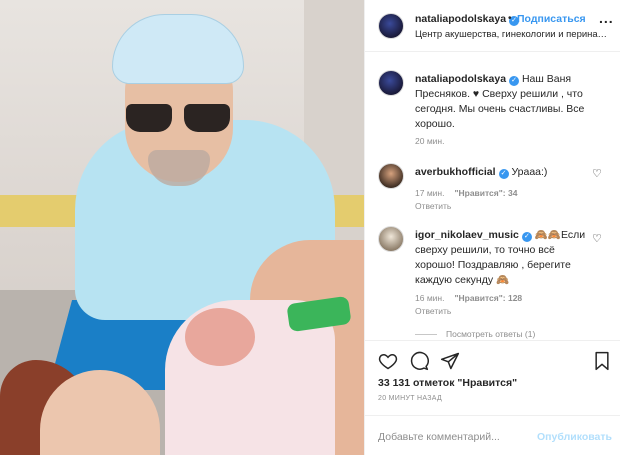 The height and width of the screenshot is (455, 620). What do you see at coordinates (388, 361) in the screenshot?
I see `heart-icon` at bounding box center [388, 361].